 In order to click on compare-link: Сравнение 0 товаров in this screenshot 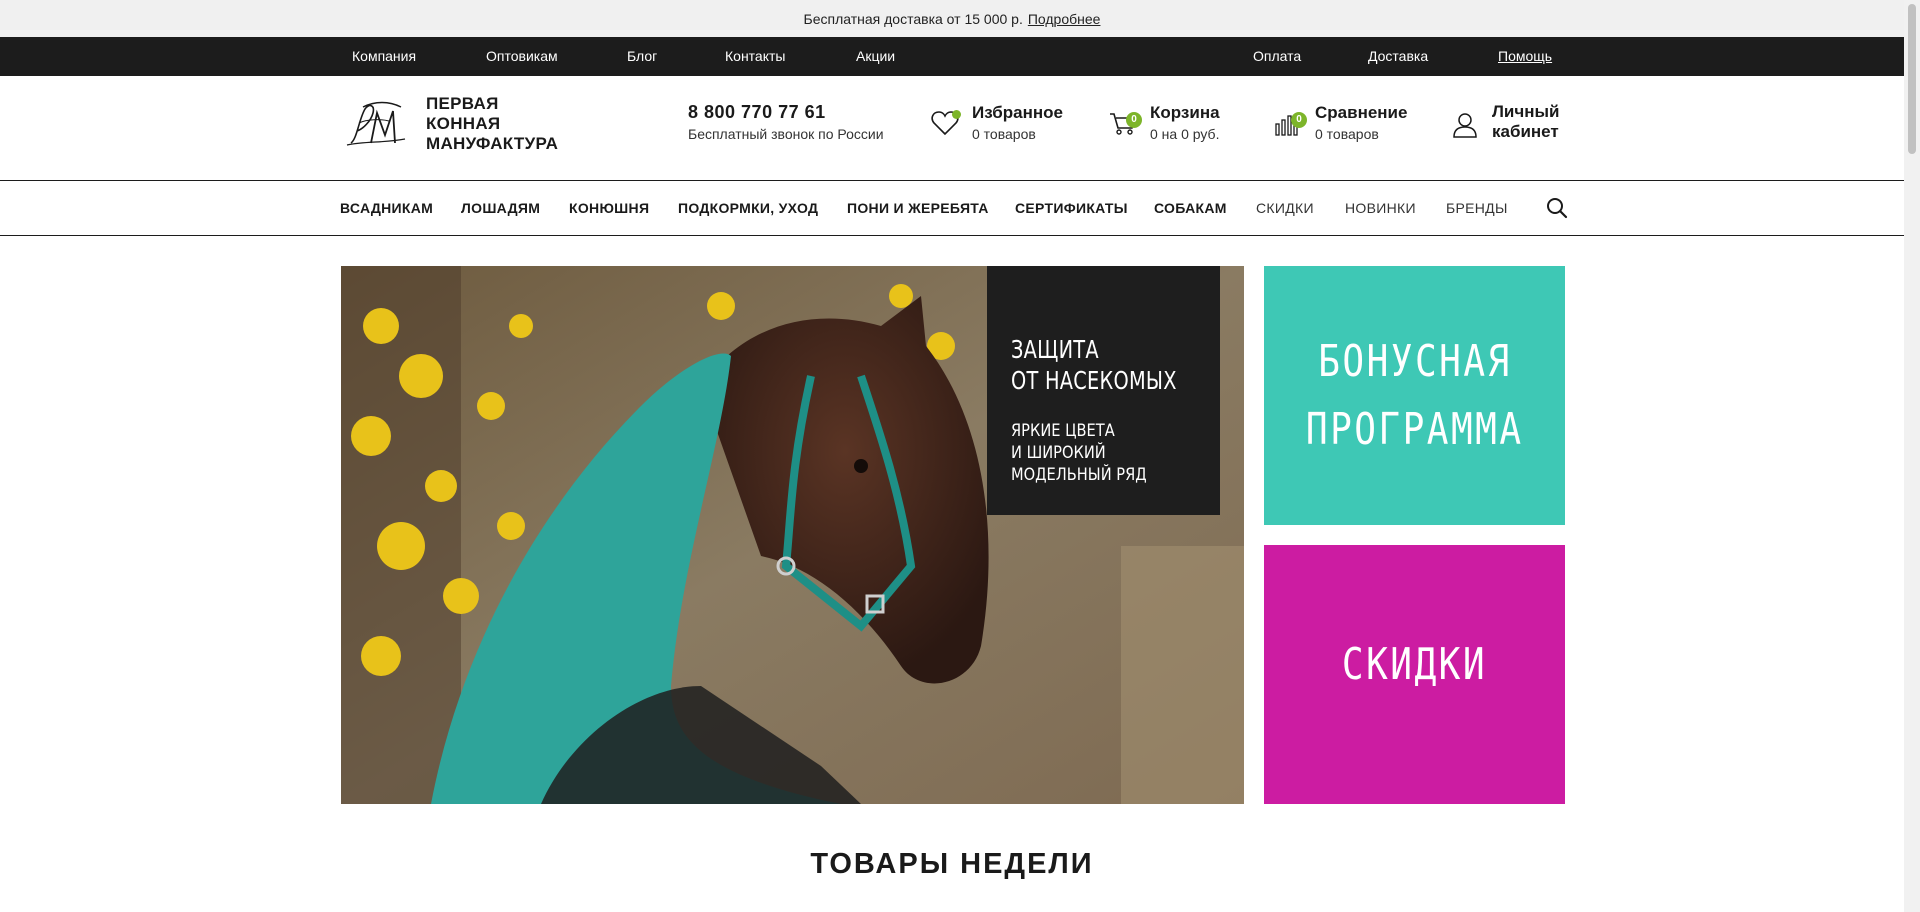, I will do `click(1361, 123)`.